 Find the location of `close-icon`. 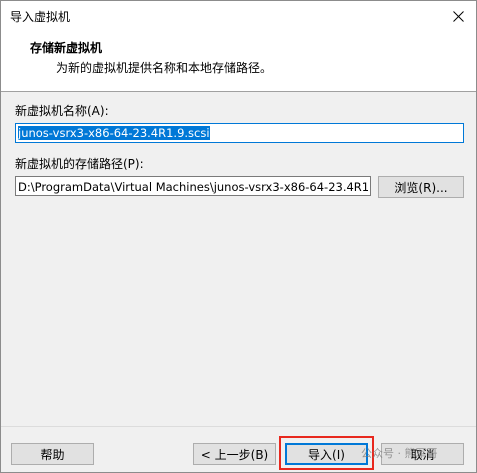

close-icon is located at coordinates (458, 16).